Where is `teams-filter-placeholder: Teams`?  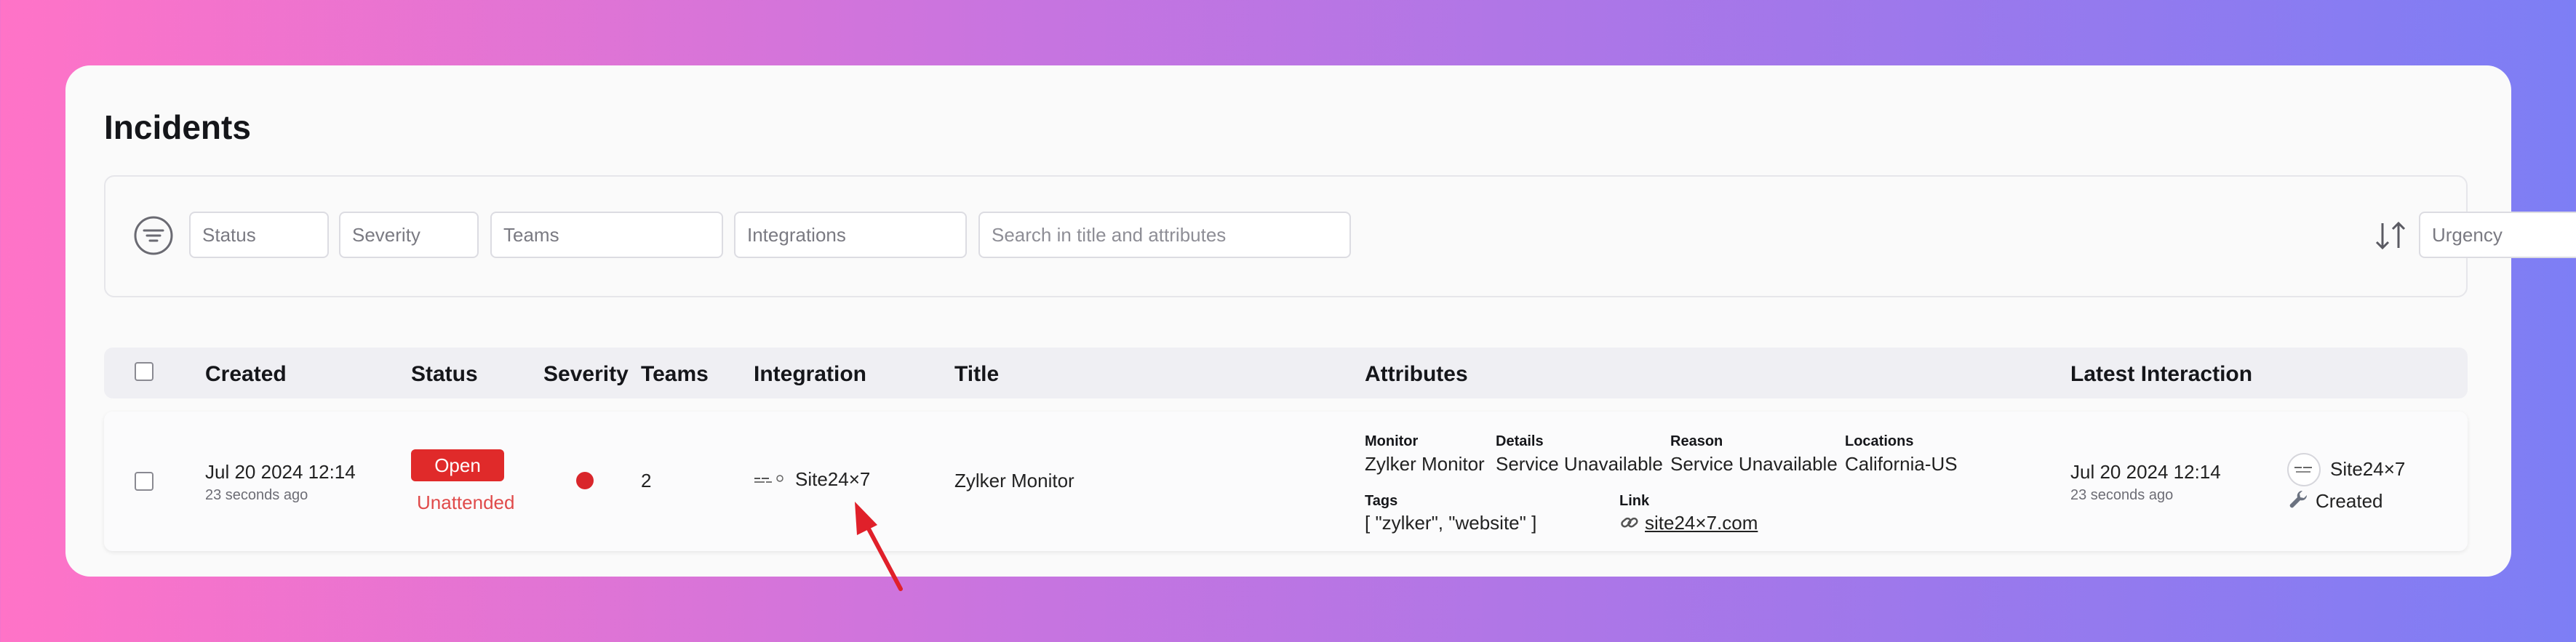 teams-filter-placeholder: Teams is located at coordinates (531, 234).